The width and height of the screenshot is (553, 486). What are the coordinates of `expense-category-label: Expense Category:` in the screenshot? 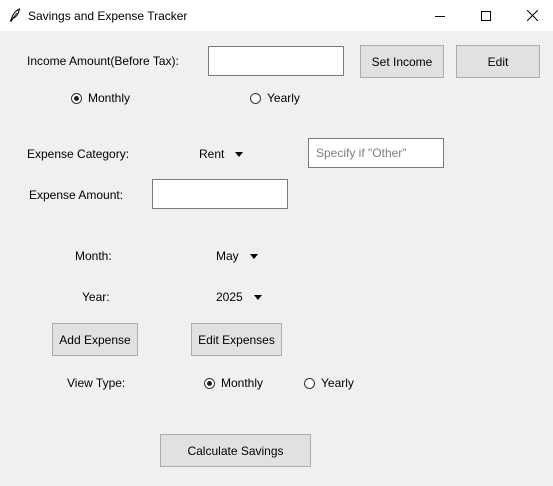 It's located at (78, 154).